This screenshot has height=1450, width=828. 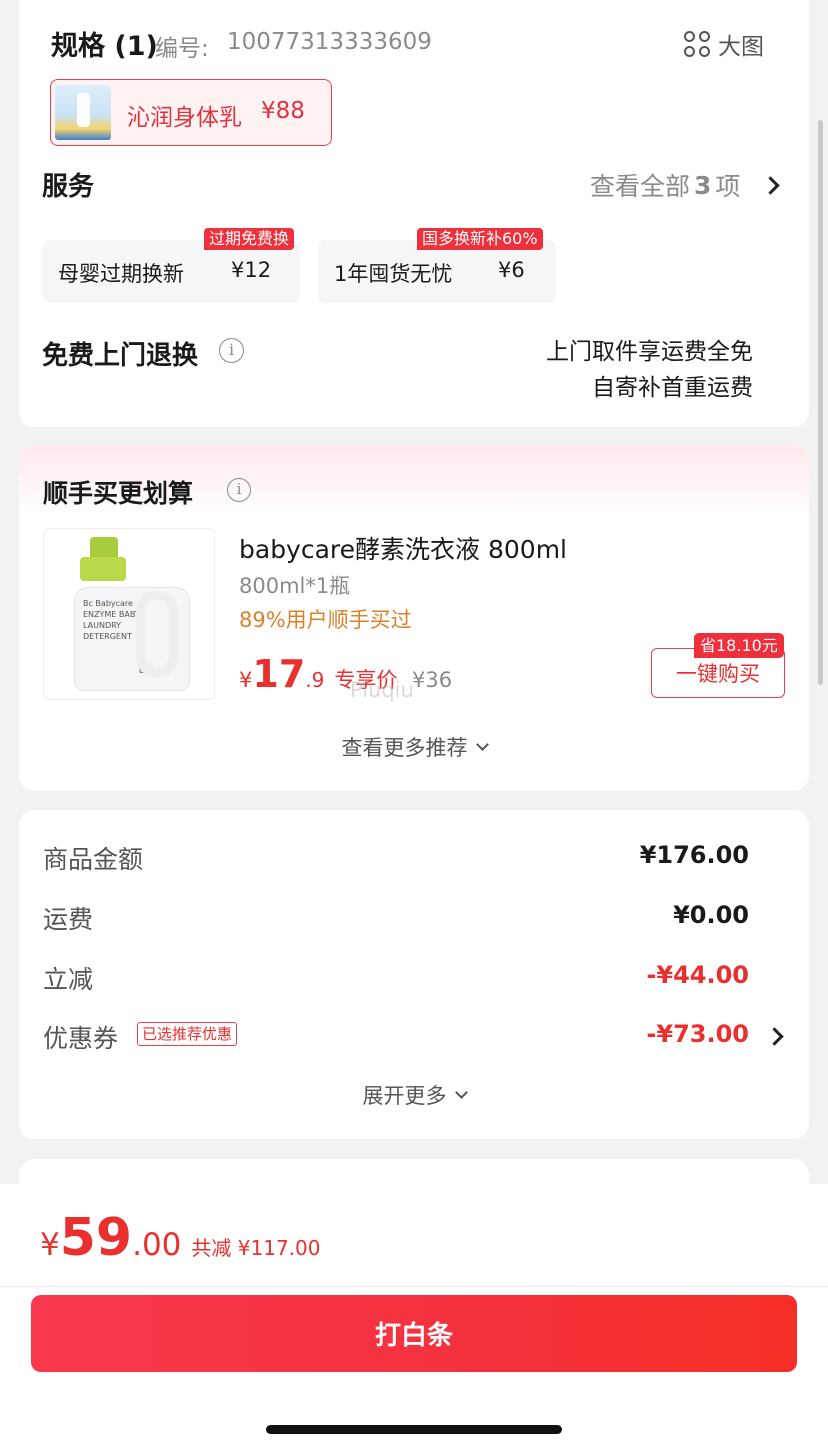 What do you see at coordinates (157, 1245) in the screenshot?
I see `price-decimal: .00` at bounding box center [157, 1245].